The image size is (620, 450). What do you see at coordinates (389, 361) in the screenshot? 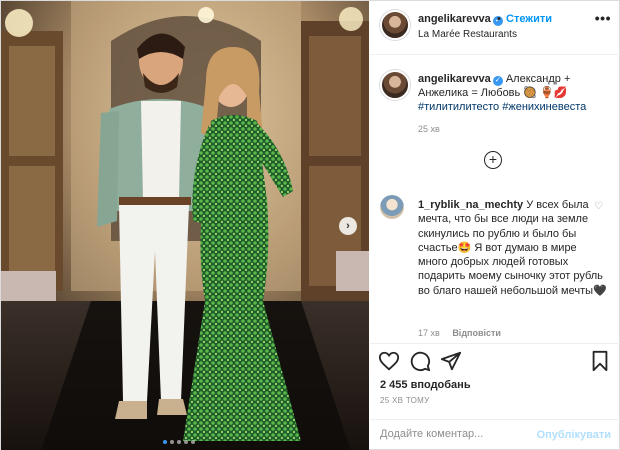
I see `heart-icon` at bounding box center [389, 361].